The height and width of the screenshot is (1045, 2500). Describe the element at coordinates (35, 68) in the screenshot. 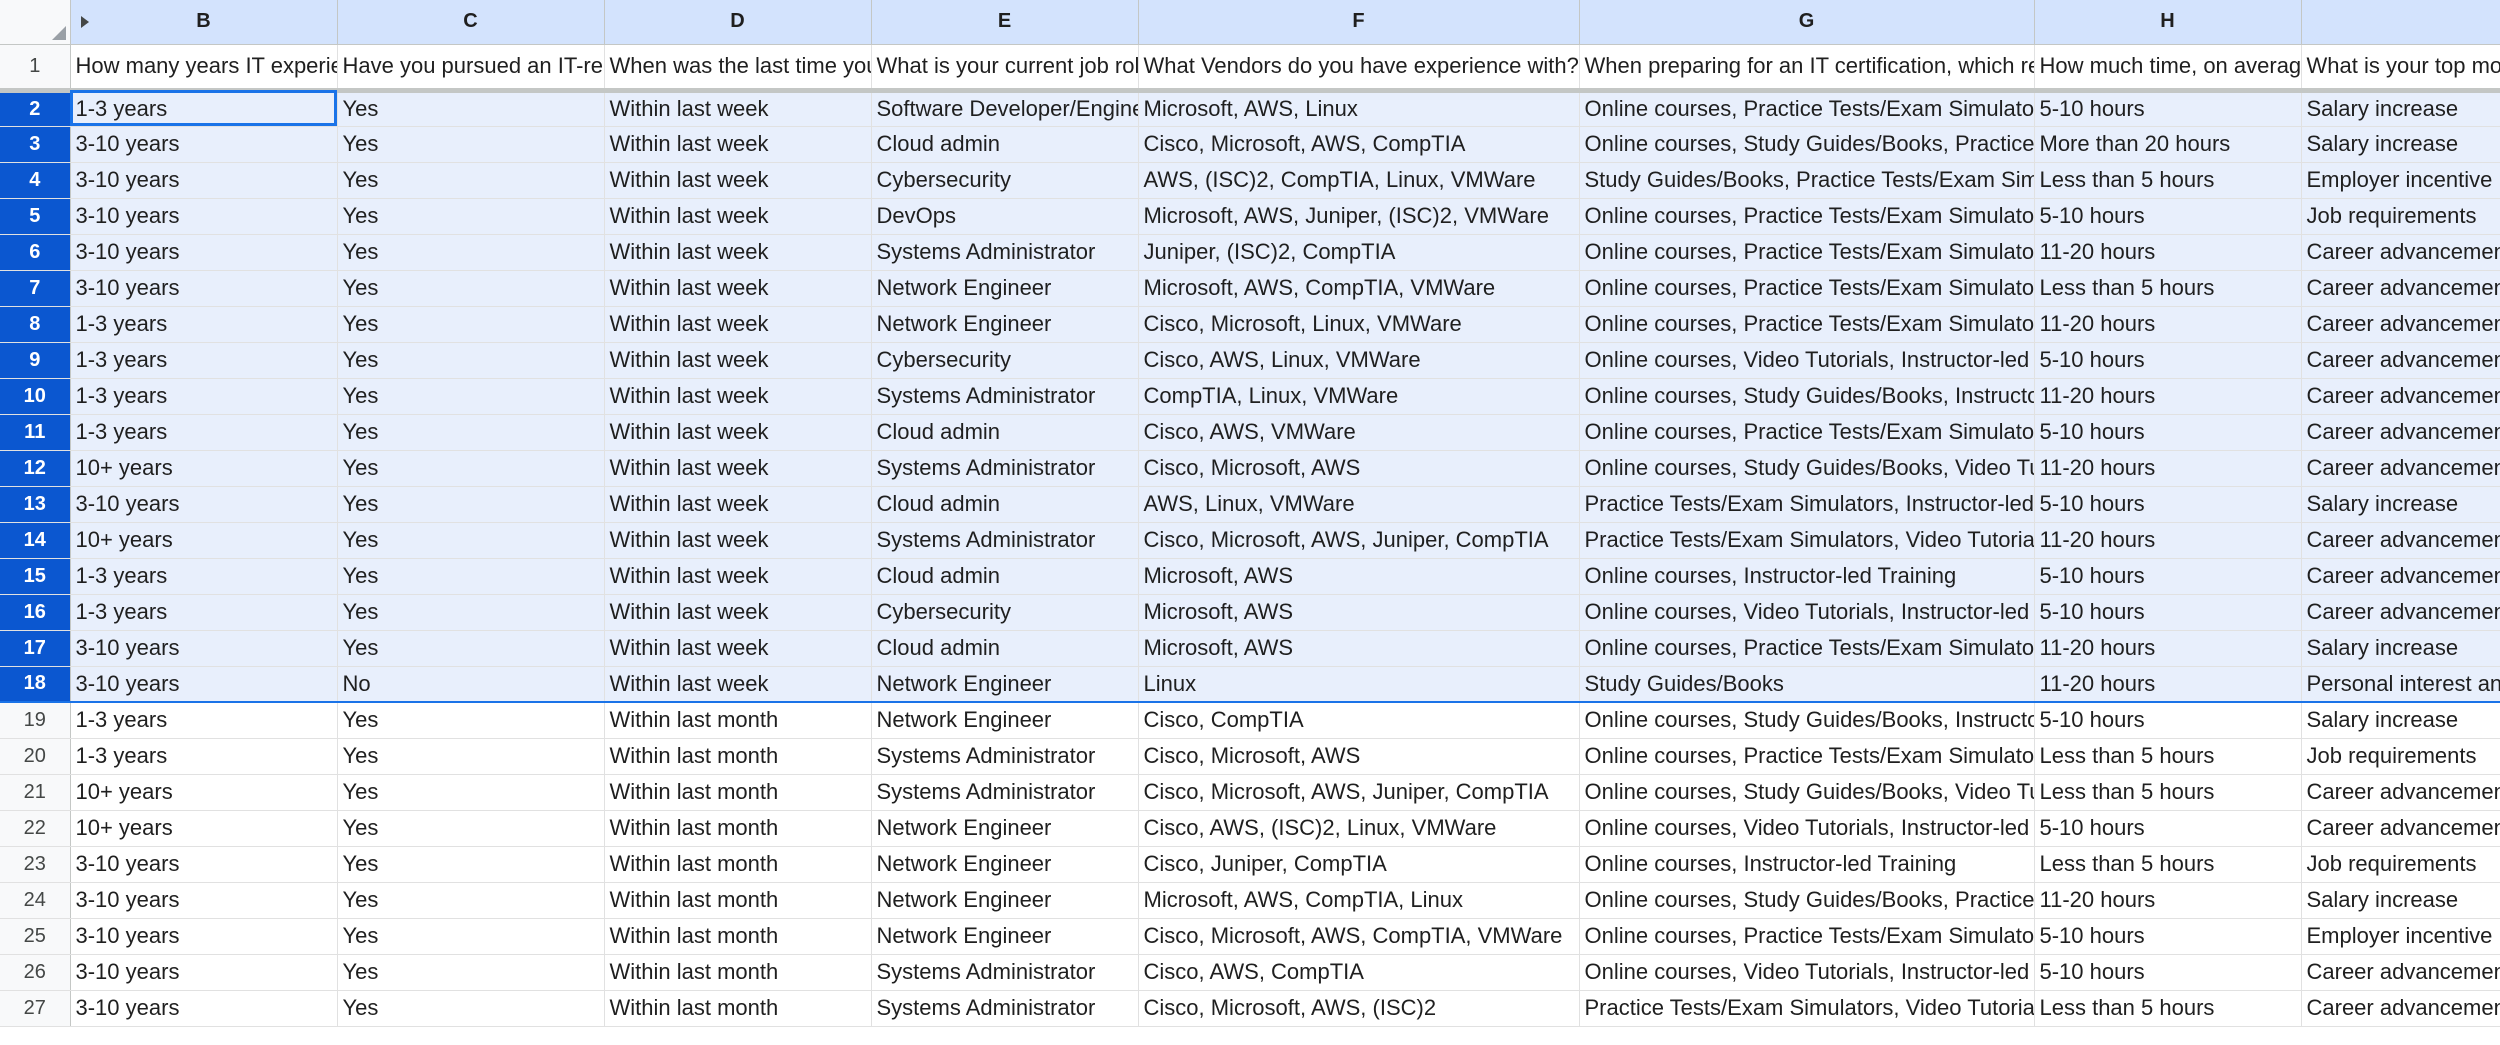

I see `row-header: 1` at that location.